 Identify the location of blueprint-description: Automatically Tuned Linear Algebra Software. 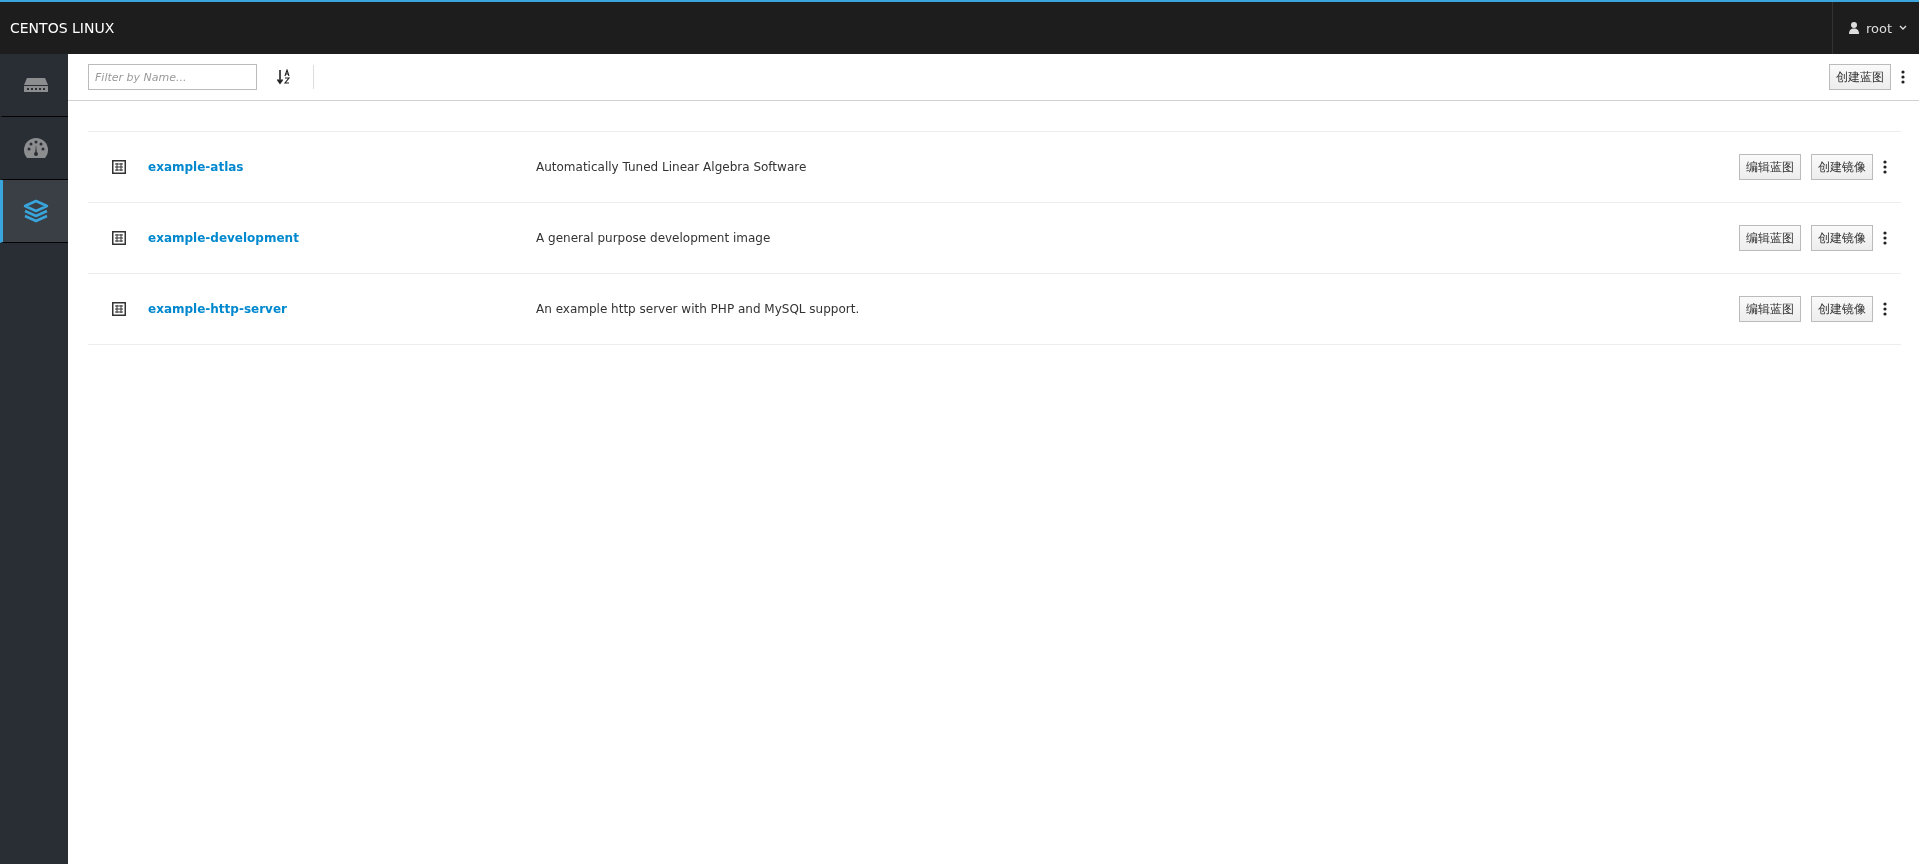
(671, 167).